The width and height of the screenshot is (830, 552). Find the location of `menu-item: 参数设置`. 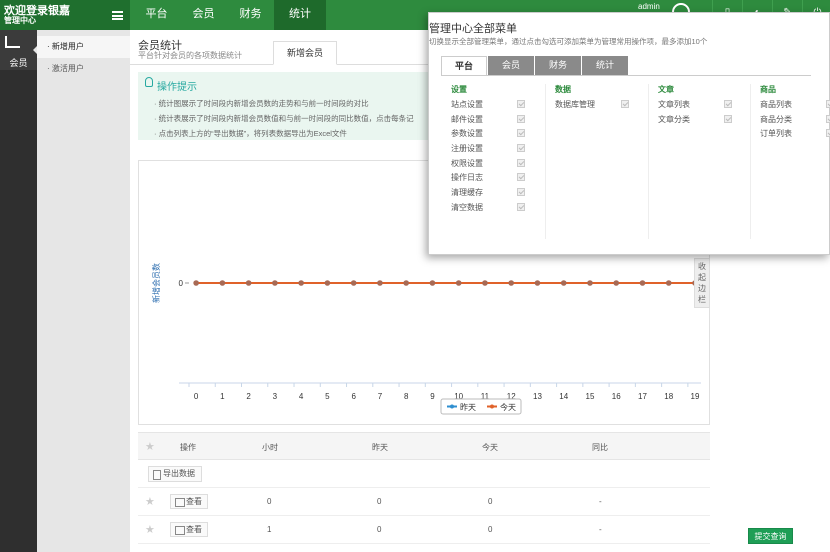

menu-item: 参数设置 is located at coordinates (501, 135).